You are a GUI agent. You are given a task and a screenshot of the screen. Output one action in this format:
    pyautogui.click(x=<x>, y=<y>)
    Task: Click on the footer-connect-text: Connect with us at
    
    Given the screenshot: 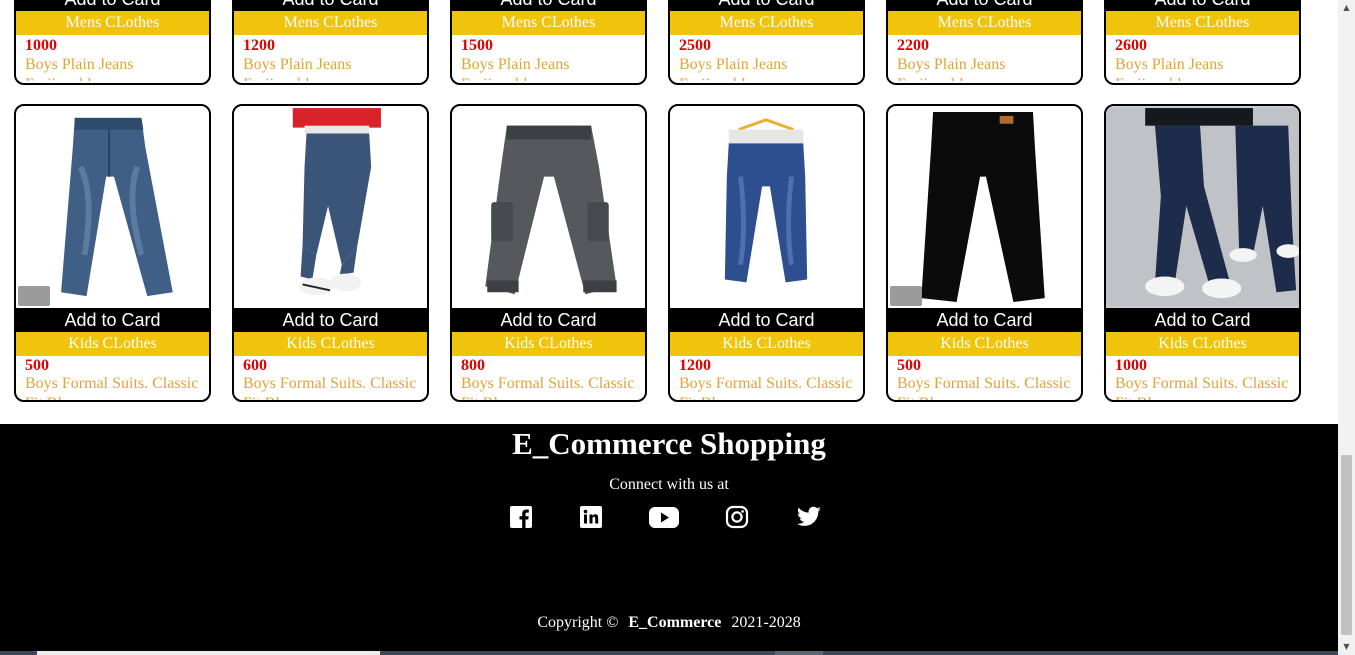 What is the action you would take?
    pyautogui.click(x=669, y=484)
    